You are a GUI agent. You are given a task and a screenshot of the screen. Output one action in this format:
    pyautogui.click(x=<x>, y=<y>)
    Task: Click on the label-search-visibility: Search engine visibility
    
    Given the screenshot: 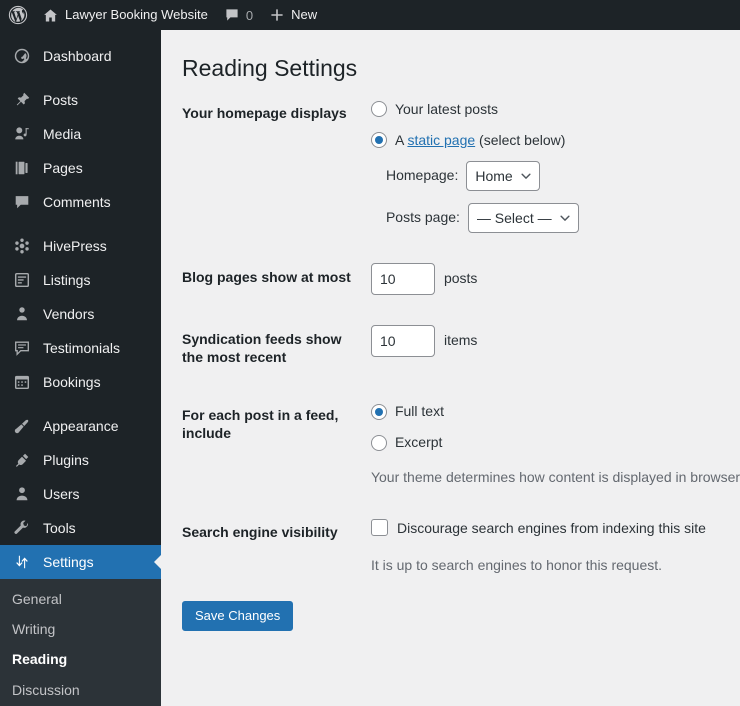 What is the action you would take?
    pyautogui.click(x=260, y=532)
    